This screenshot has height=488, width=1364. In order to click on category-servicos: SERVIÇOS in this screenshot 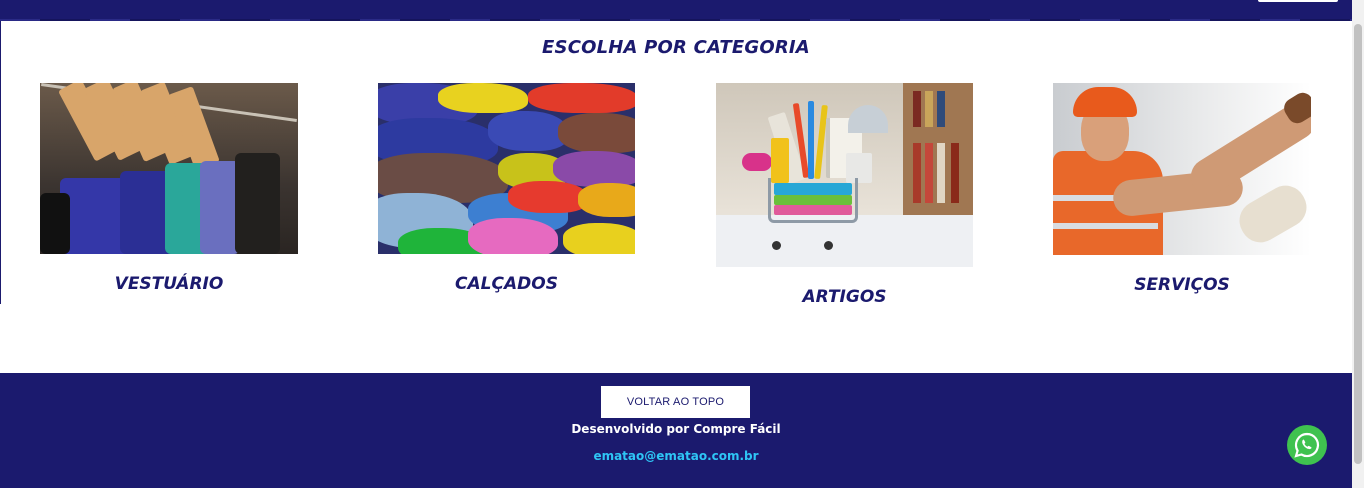, I will do `click(1182, 193)`.